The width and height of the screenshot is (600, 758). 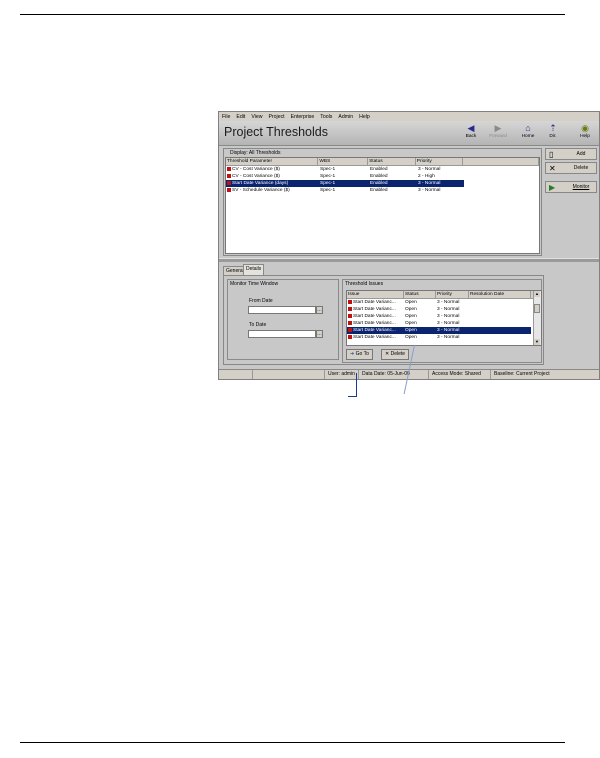 I want to click on col-issue: Issue, so click(x=375, y=294).